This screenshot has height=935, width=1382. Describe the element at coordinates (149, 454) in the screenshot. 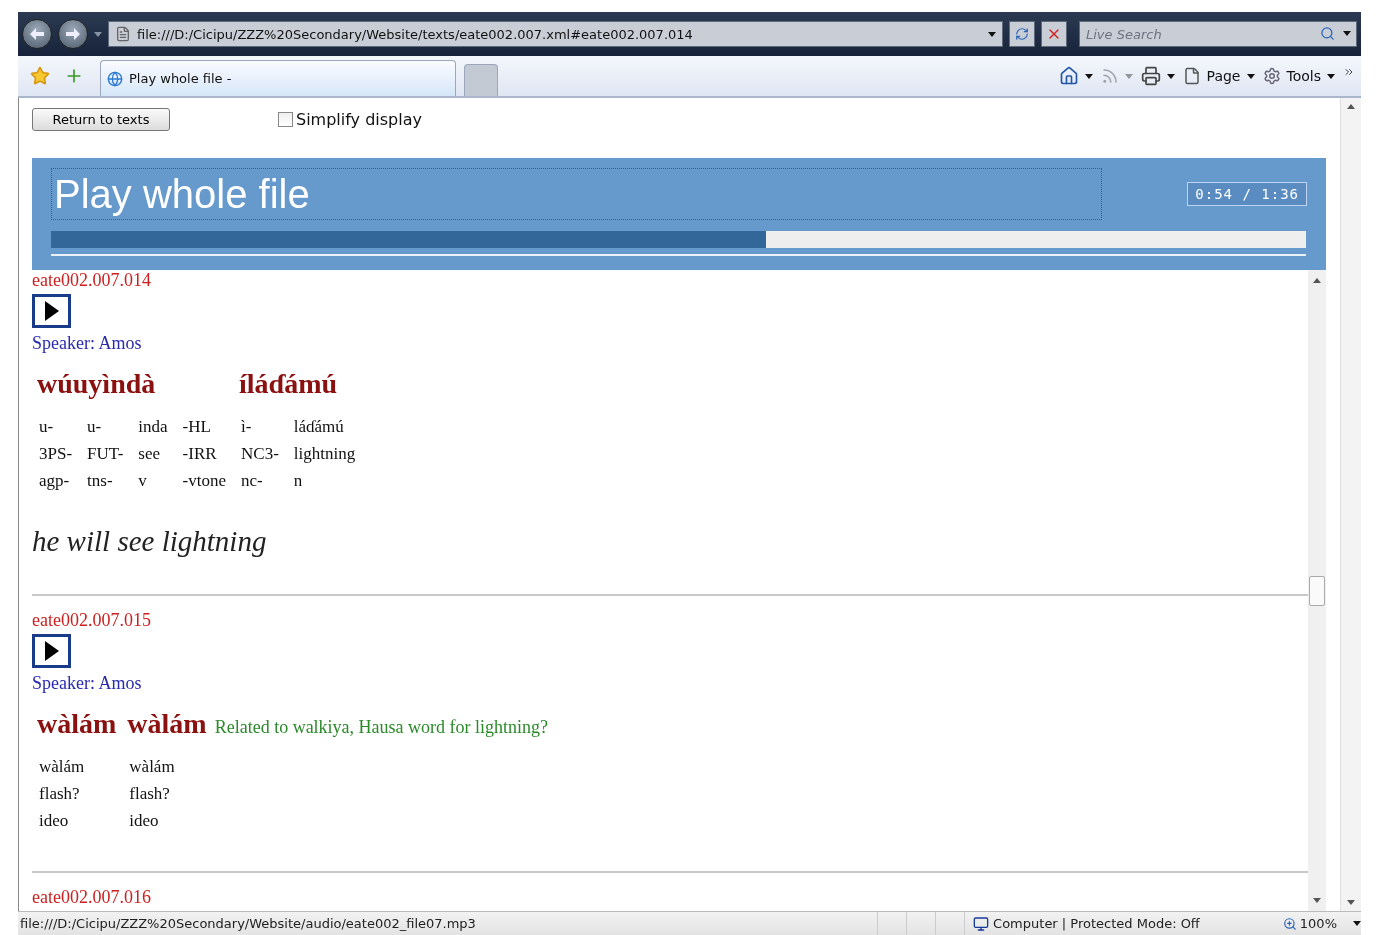

I see `gloss-cell-text: see` at that location.